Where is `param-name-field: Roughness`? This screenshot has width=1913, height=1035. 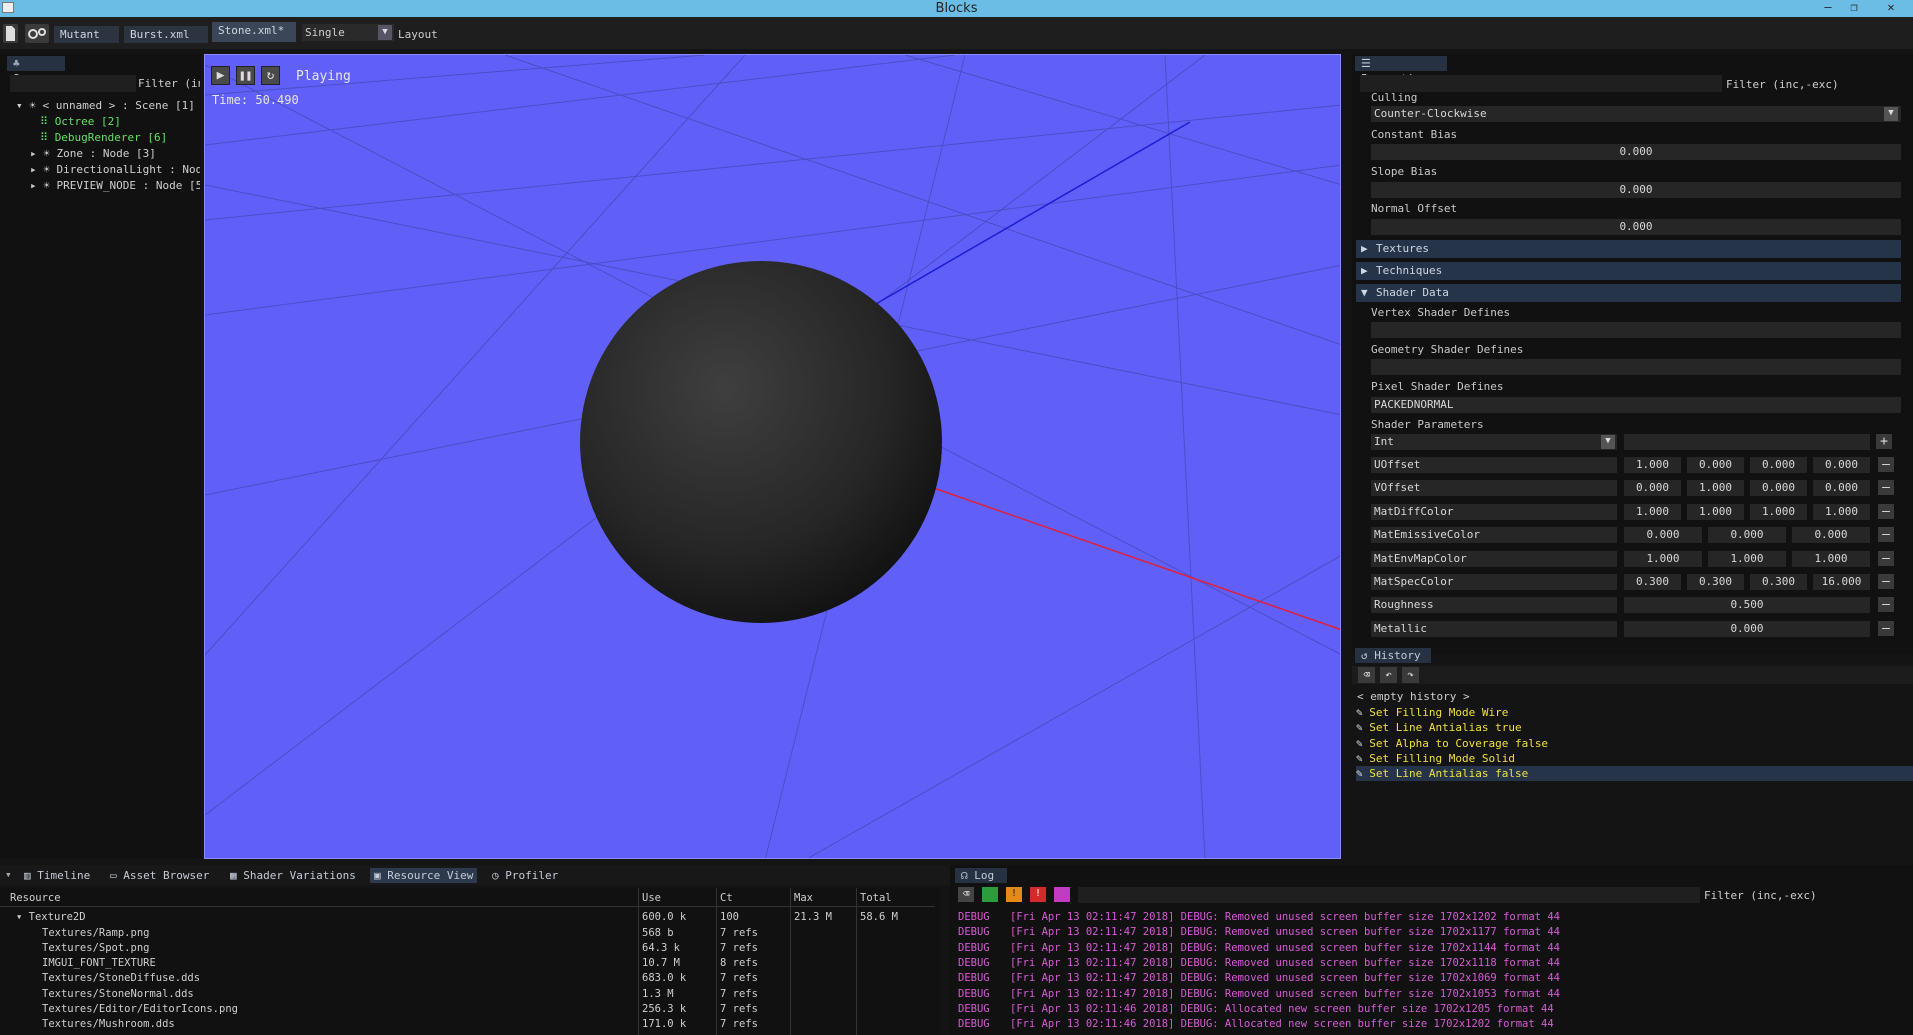 param-name-field: Roughness is located at coordinates (1494, 605).